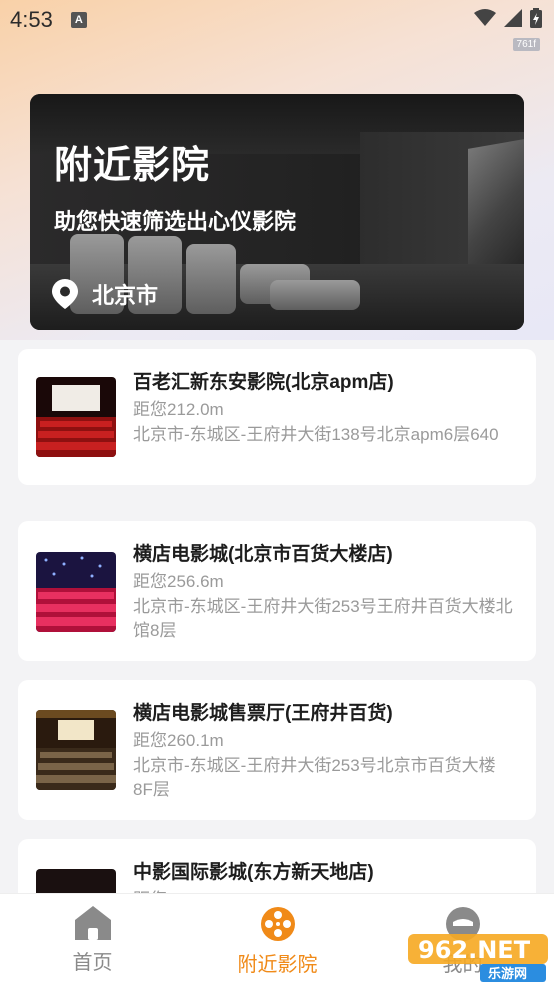  I want to click on home-icon, so click(92, 923).